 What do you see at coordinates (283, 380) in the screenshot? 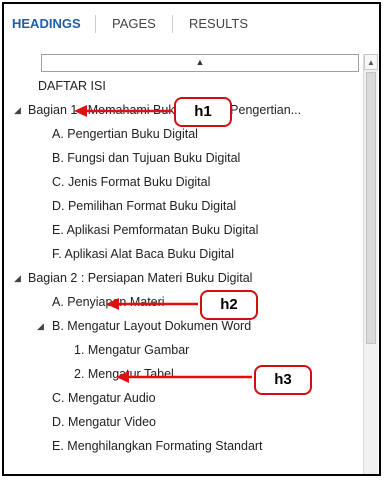
I see `callout-h3: h3` at bounding box center [283, 380].